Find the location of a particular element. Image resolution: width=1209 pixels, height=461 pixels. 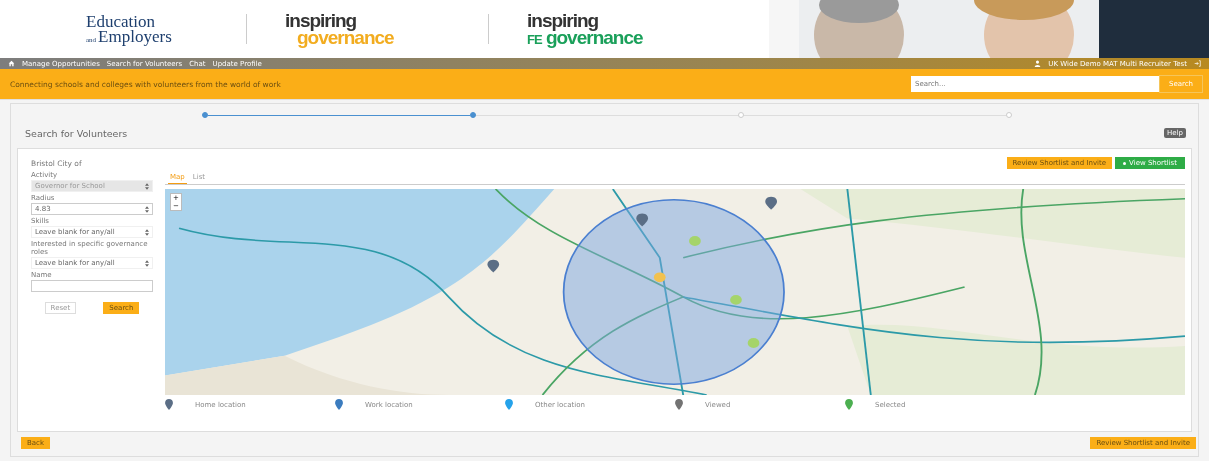

page-title: Search for Volunteers is located at coordinates (76, 133).